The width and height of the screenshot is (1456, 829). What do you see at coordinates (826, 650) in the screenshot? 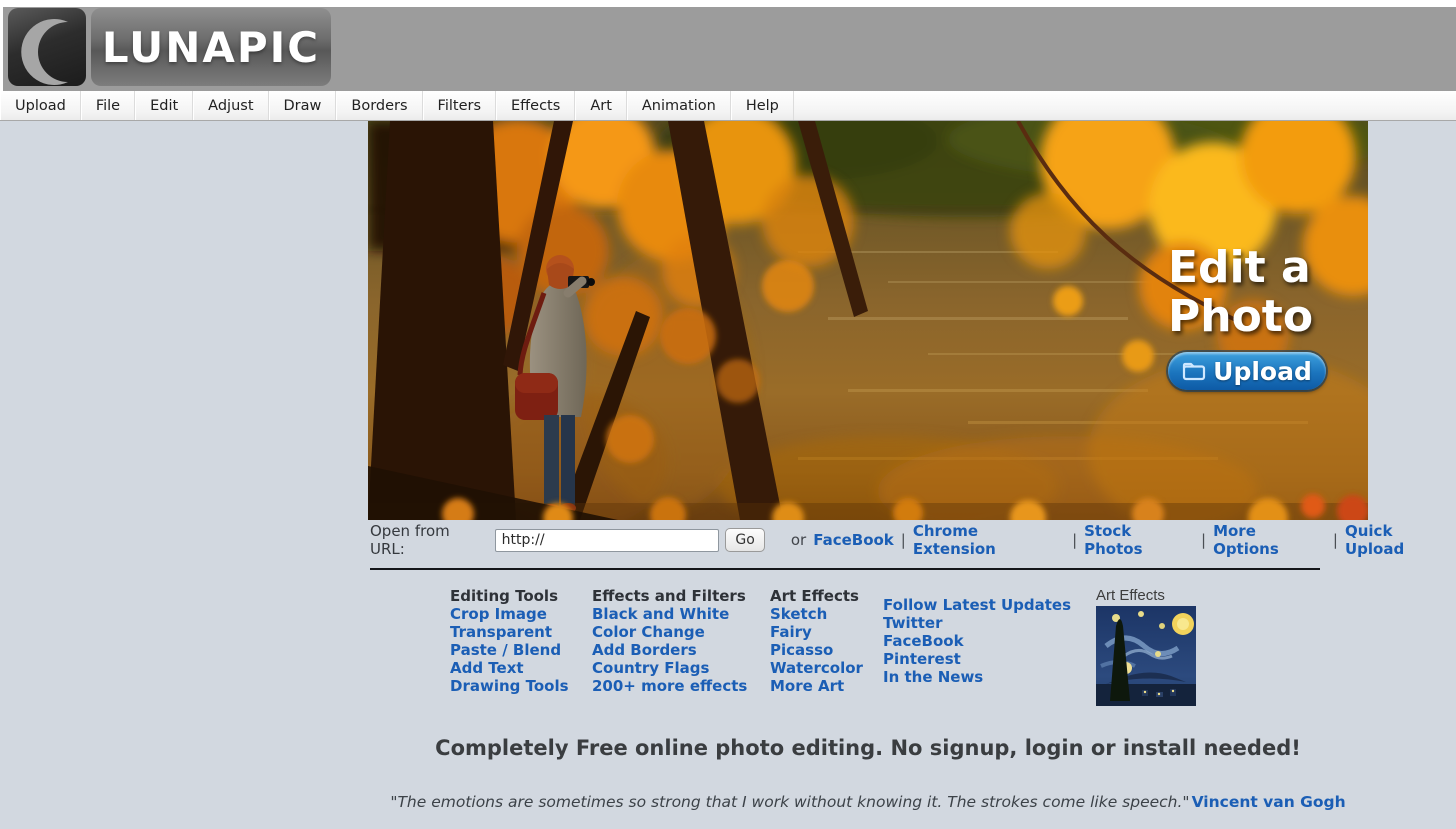
I see `link-picasso: Picasso` at bounding box center [826, 650].